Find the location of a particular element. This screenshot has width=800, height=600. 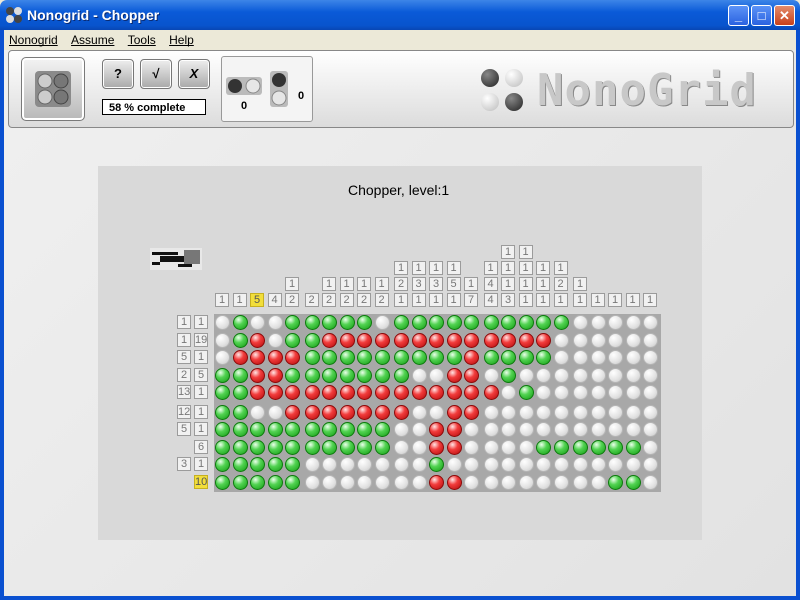

row-clue: 12 is located at coordinates (184, 411).